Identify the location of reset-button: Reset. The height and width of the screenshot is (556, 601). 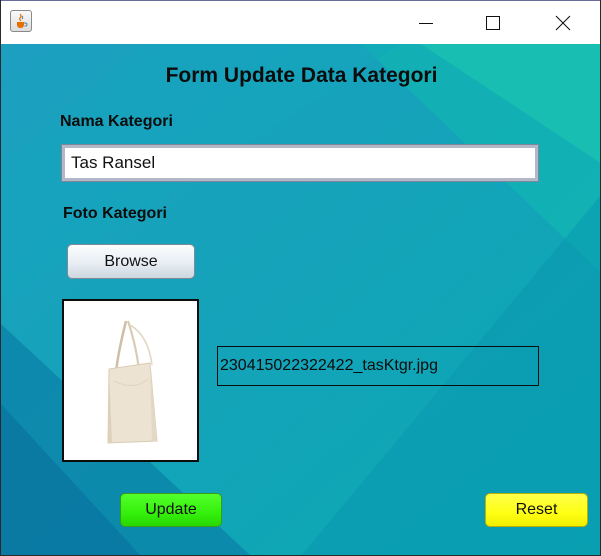
(536, 510).